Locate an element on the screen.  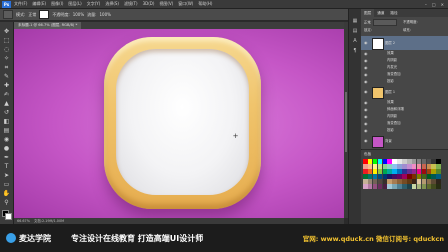
path-select-tool-icon: ➤ is located at coordinates (6, 176).